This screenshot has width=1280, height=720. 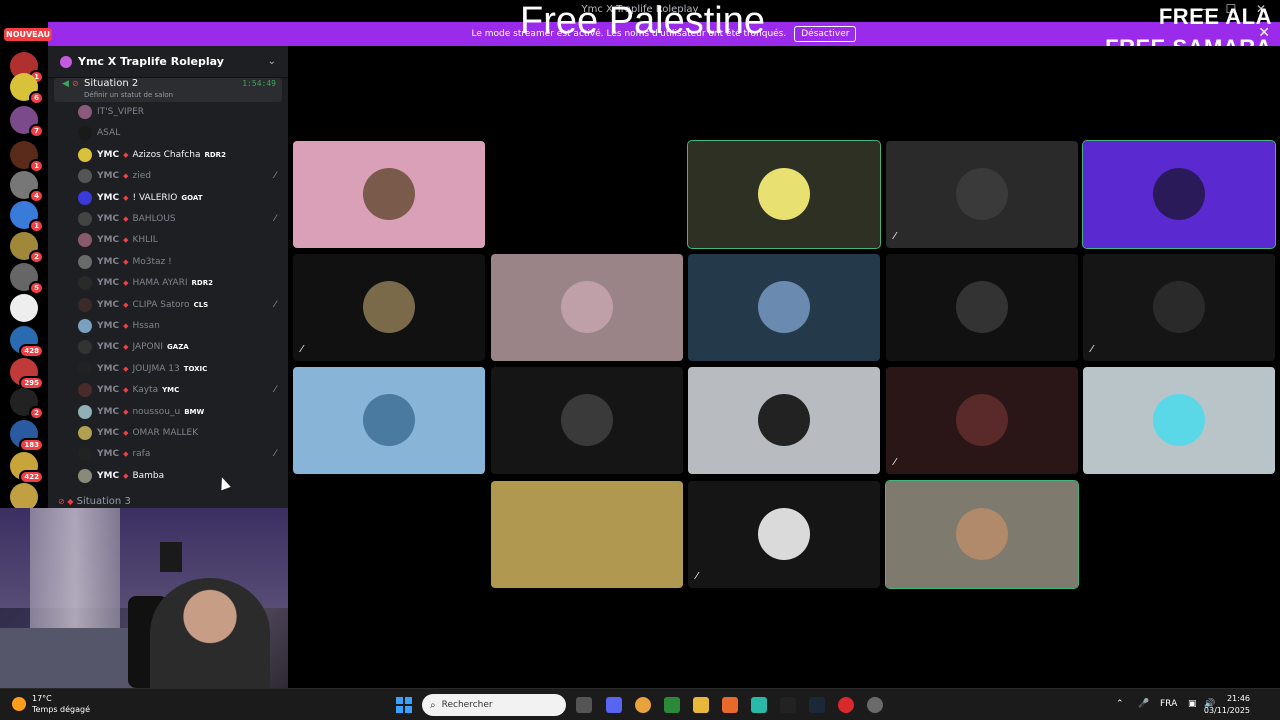 I want to click on server-icon: 183, so click(x=27, y=436).